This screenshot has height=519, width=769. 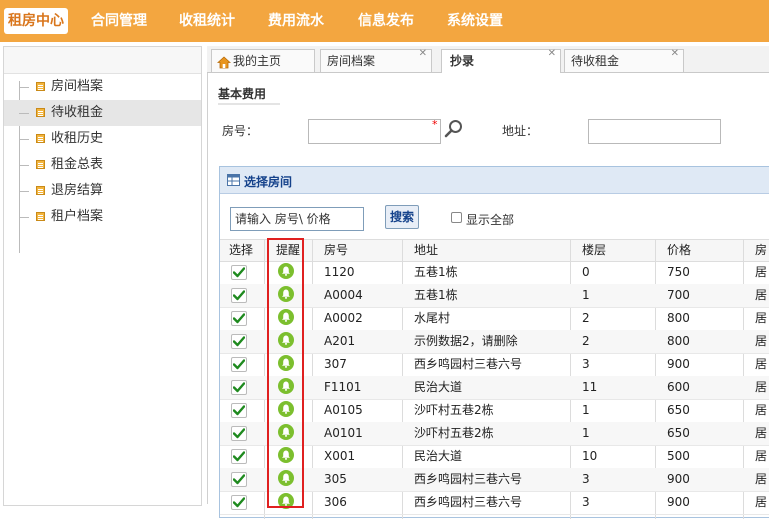 I want to click on cell-room: 1120, so click(x=339, y=272).